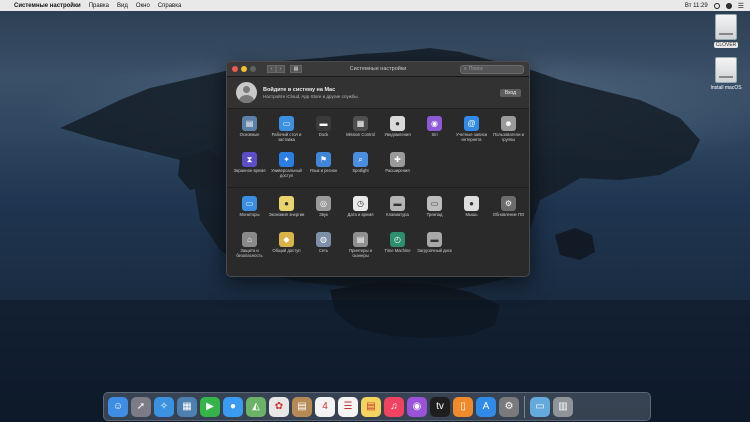 This screenshot has height=422, width=750. I want to click on pref-item-language-region: ⚑ Язык и регион, so click(323, 168).